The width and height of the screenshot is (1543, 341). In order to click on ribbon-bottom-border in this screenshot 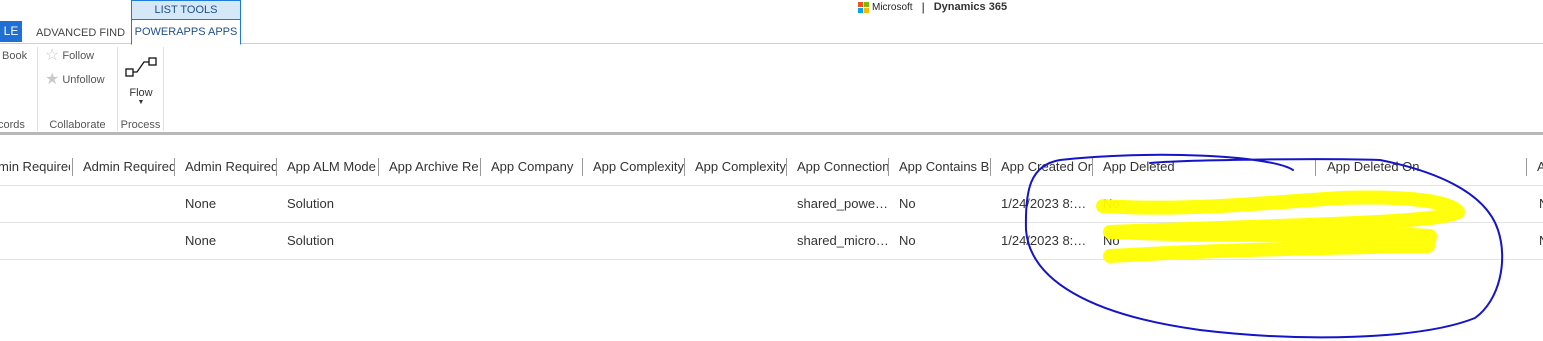, I will do `click(771, 133)`.